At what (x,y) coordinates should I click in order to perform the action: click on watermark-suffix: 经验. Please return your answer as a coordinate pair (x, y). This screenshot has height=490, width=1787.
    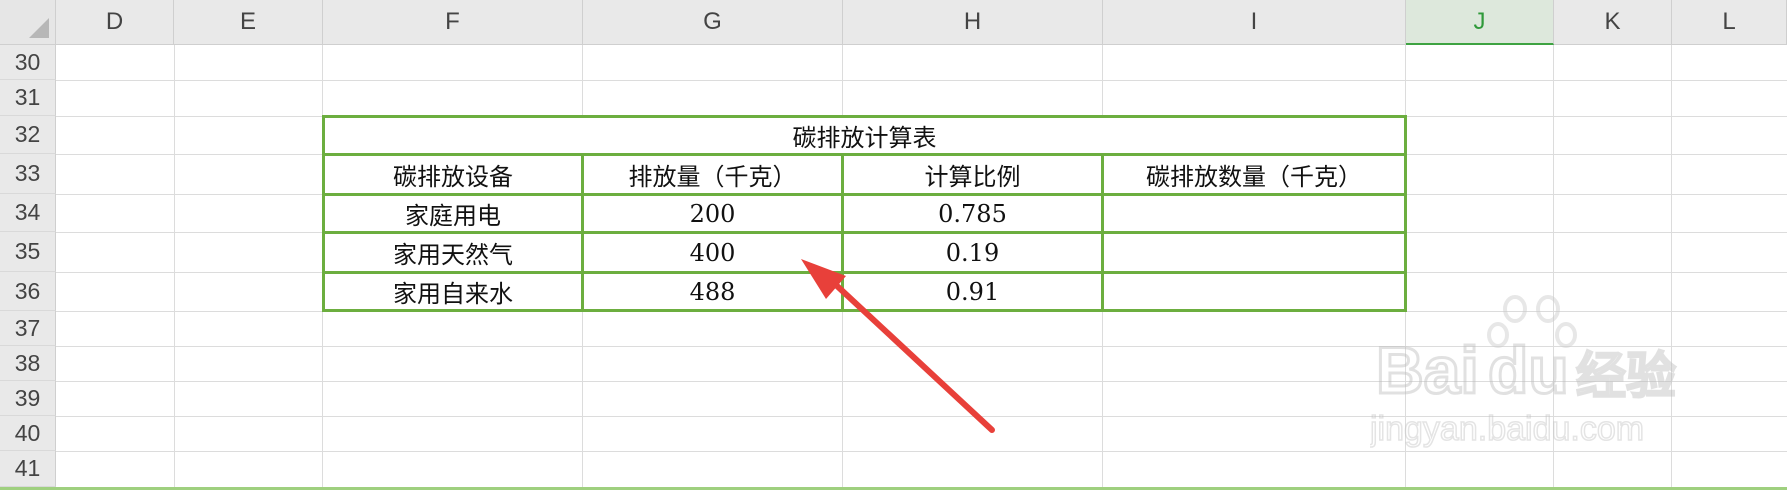
    Looking at the image, I should click on (1626, 376).